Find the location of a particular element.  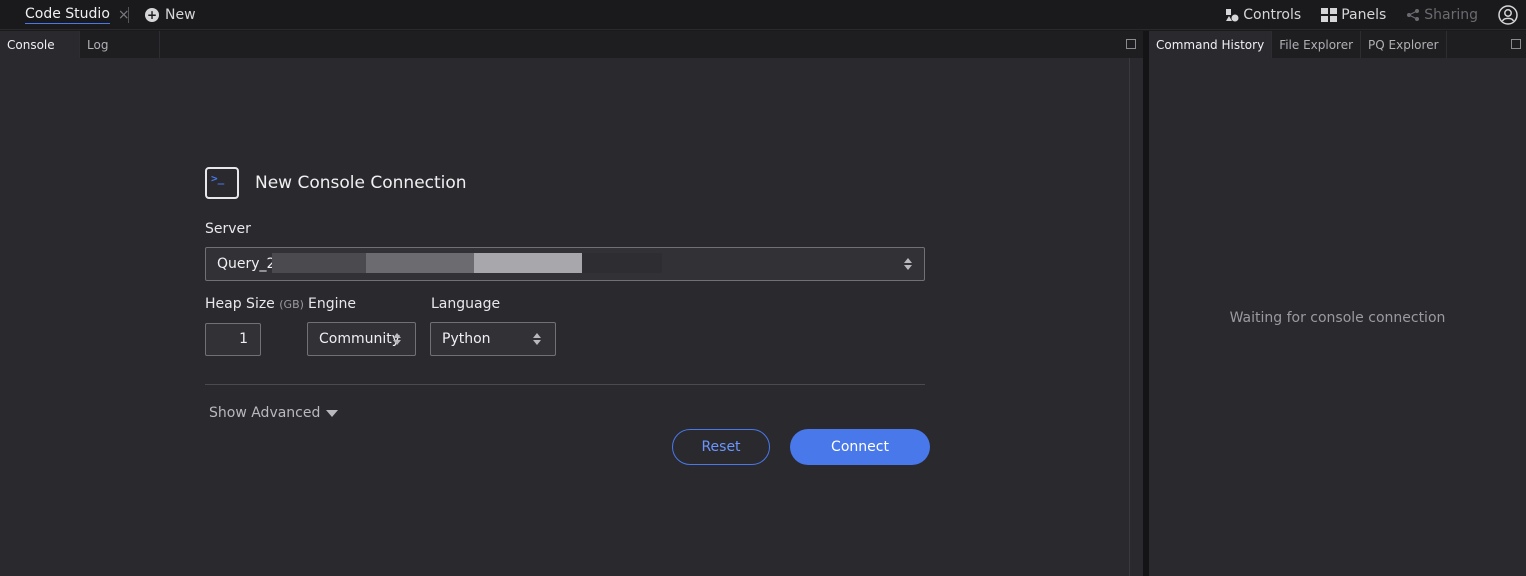

user-menu-button is located at coordinates (1510, 15).